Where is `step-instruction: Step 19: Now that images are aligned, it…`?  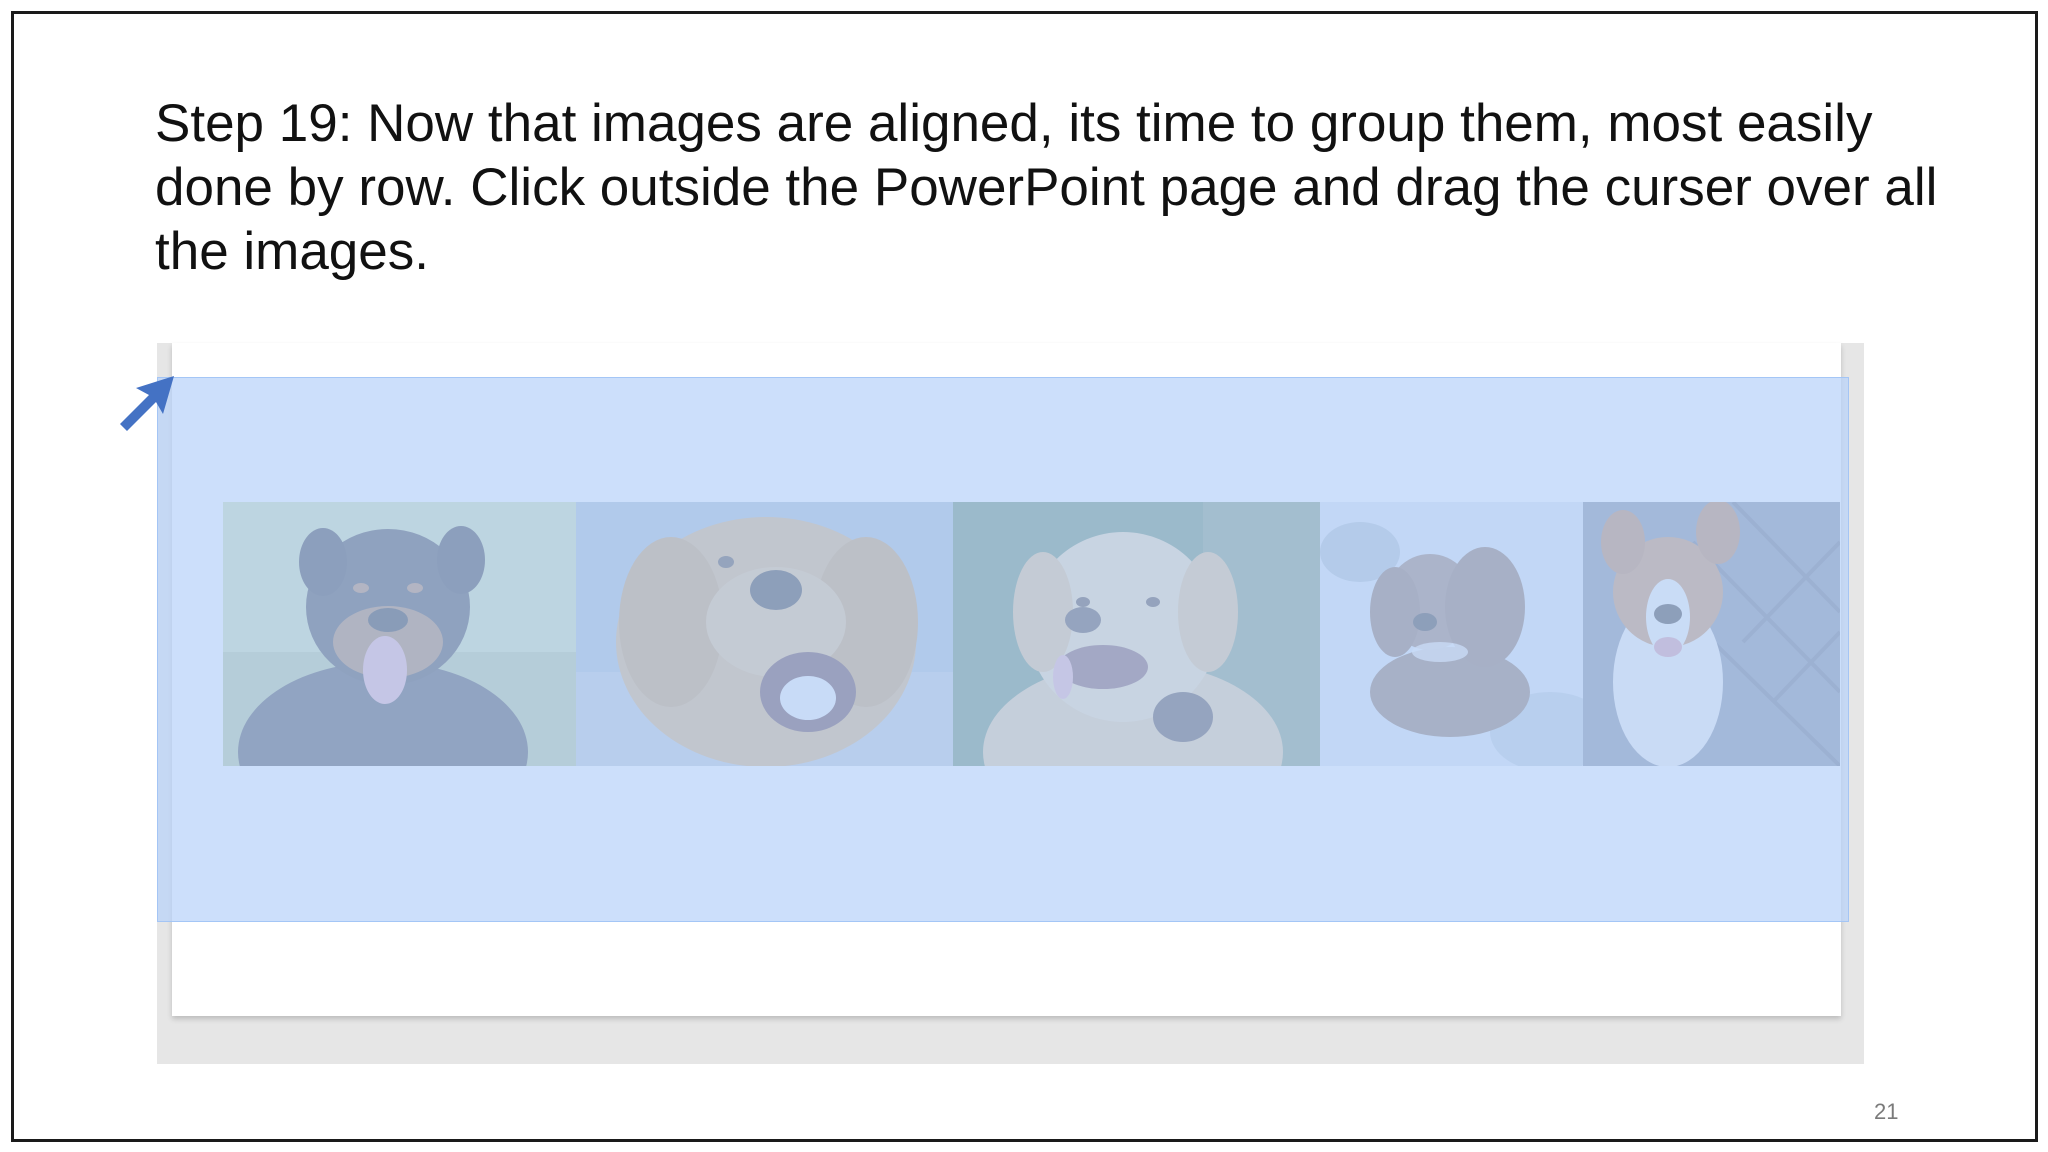 step-instruction: Step 19: Now that images are aligned, it… is located at coordinates (1046, 187).